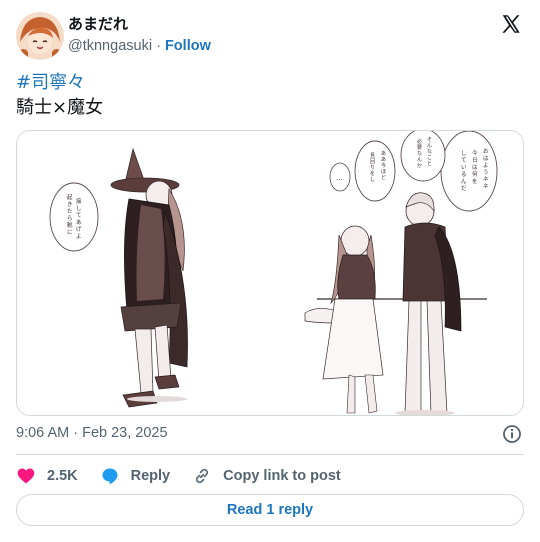 This screenshot has width=540, height=542. I want to click on svg-text: う, so click(486, 172).